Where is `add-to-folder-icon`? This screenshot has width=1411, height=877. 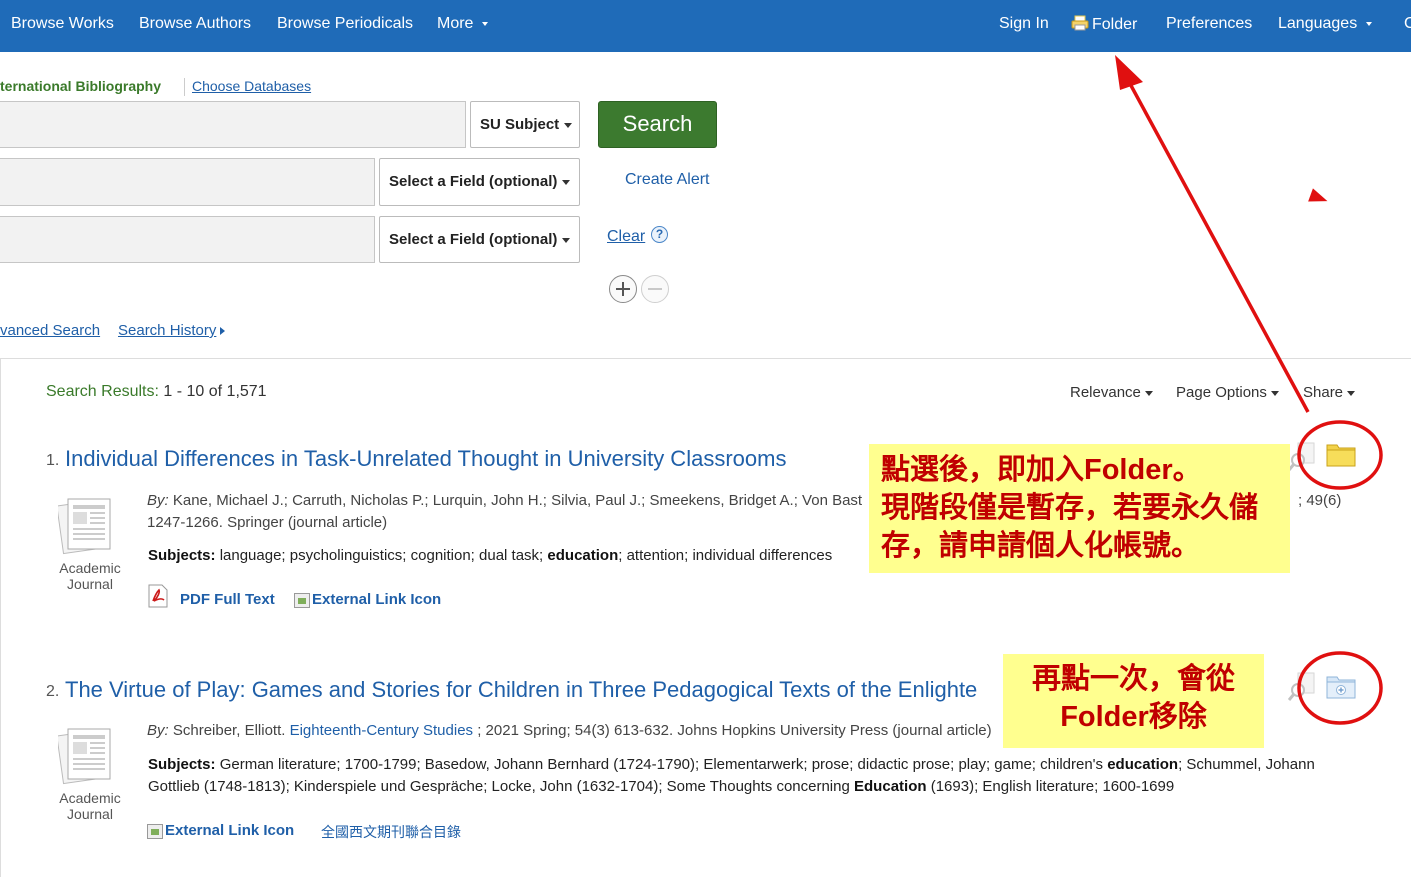
add-to-folder-icon is located at coordinates (1341, 686).